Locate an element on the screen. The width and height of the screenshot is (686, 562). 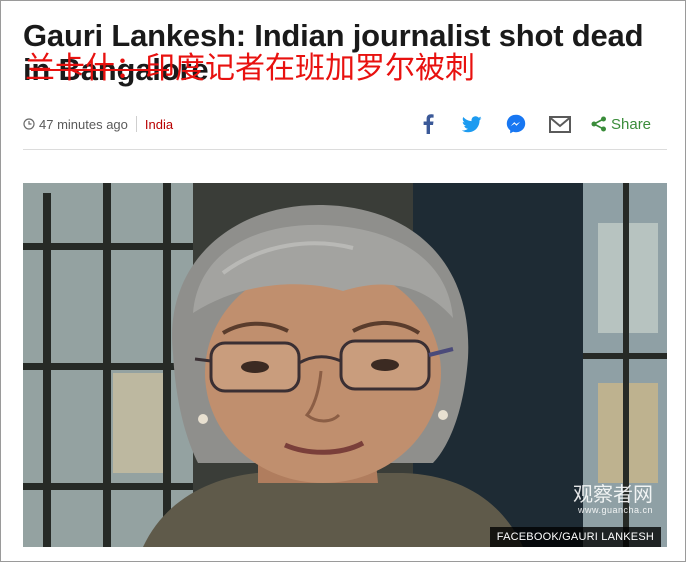
facebook-icon is located at coordinates (428, 124).